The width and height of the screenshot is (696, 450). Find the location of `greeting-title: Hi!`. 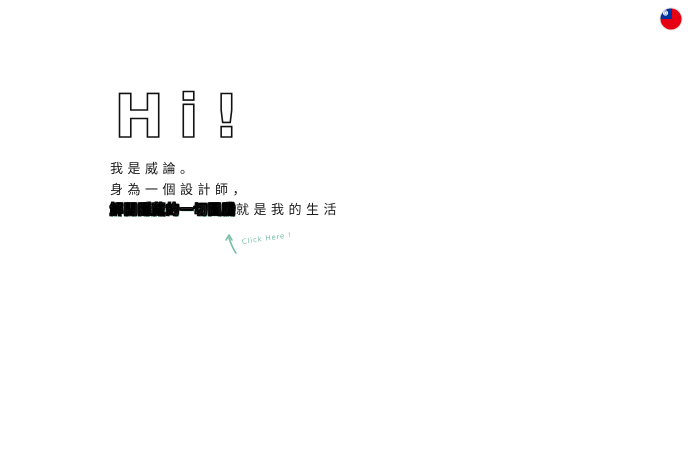

greeting-title: Hi! is located at coordinates (184, 117).